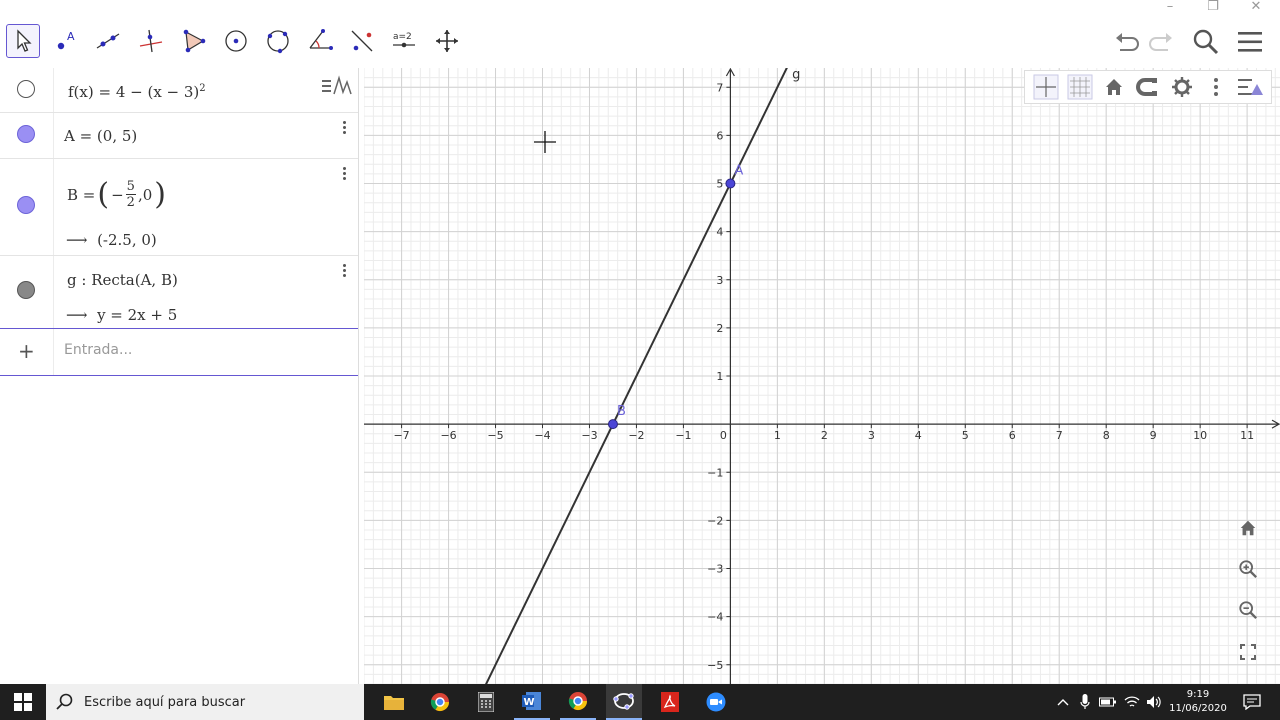 The width and height of the screenshot is (1280, 720). I want to click on word-app: W, so click(532, 702).